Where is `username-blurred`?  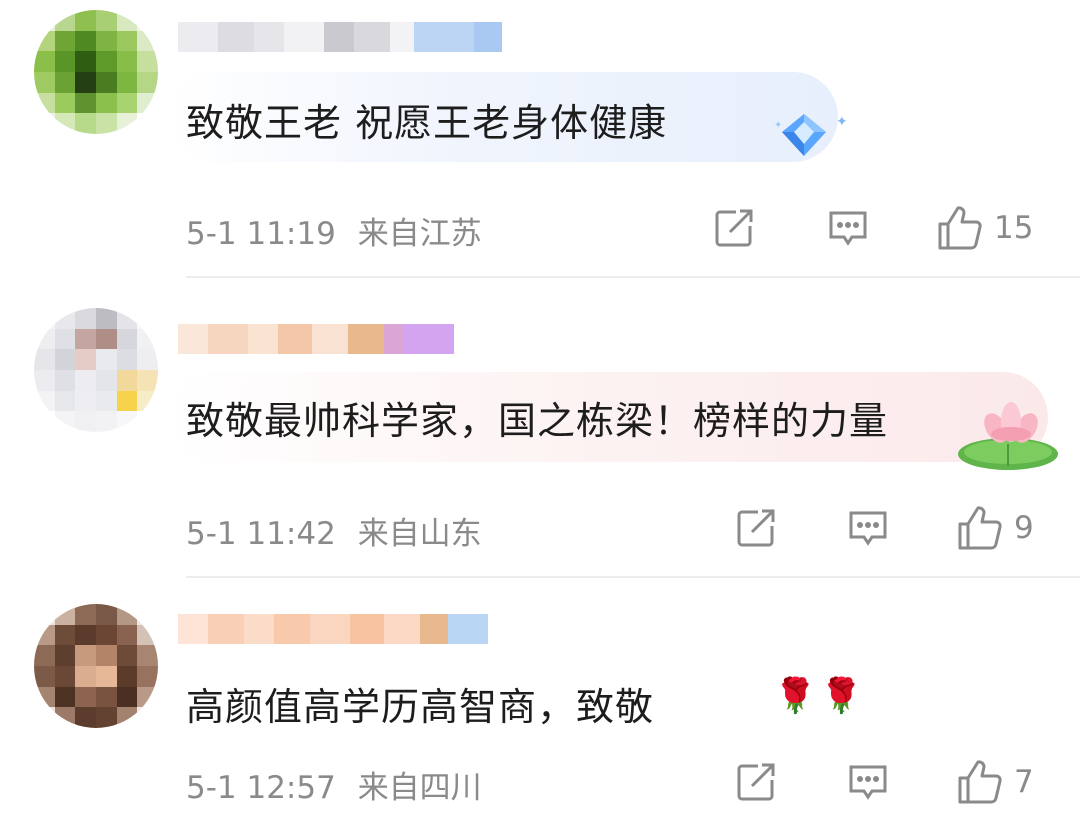
username-blurred is located at coordinates (333, 629).